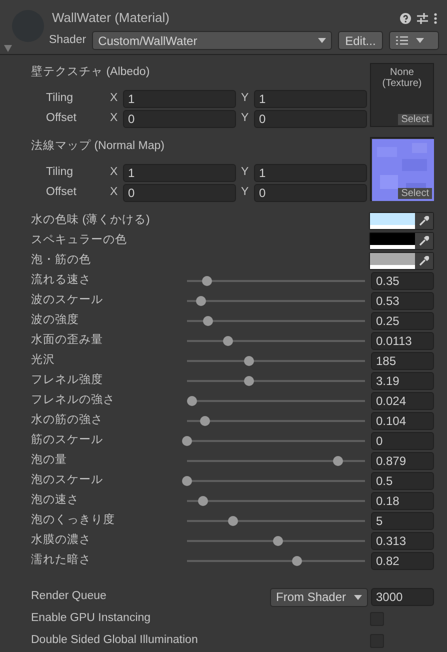  Describe the element at coordinates (402, 40) in the screenshot. I see `list-icon` at that location.